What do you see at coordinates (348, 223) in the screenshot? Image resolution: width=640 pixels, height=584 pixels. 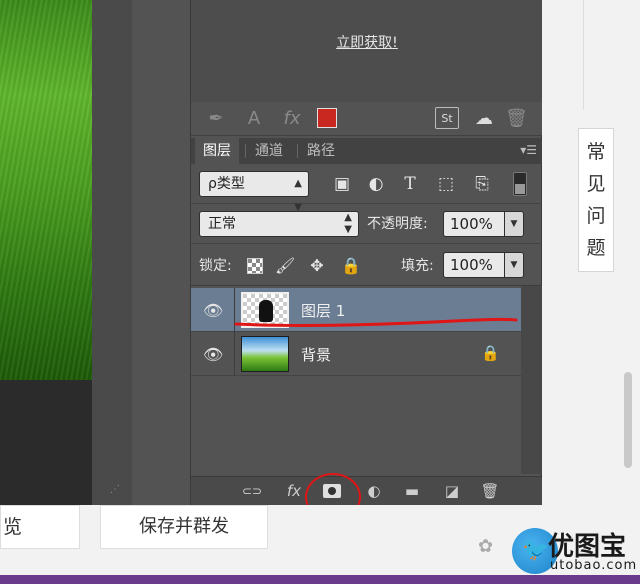 I see `select-arrow-icon: ▲ ▼` at bounding box center [348, 223].